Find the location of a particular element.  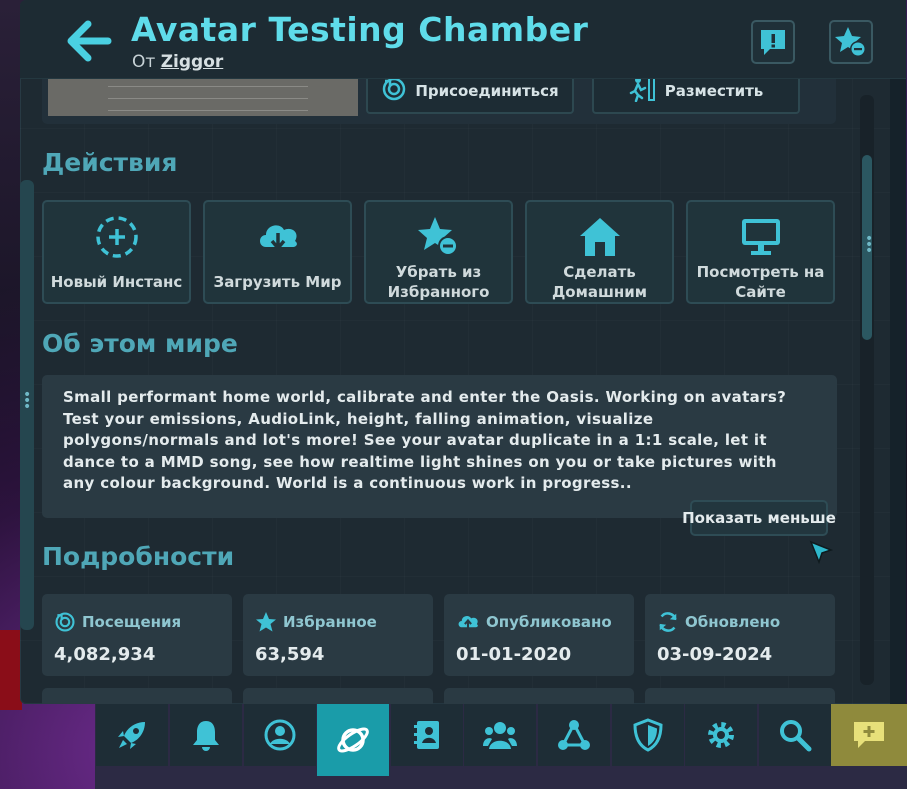

pointer-cursor-icon is located at coordinates (821, 554).